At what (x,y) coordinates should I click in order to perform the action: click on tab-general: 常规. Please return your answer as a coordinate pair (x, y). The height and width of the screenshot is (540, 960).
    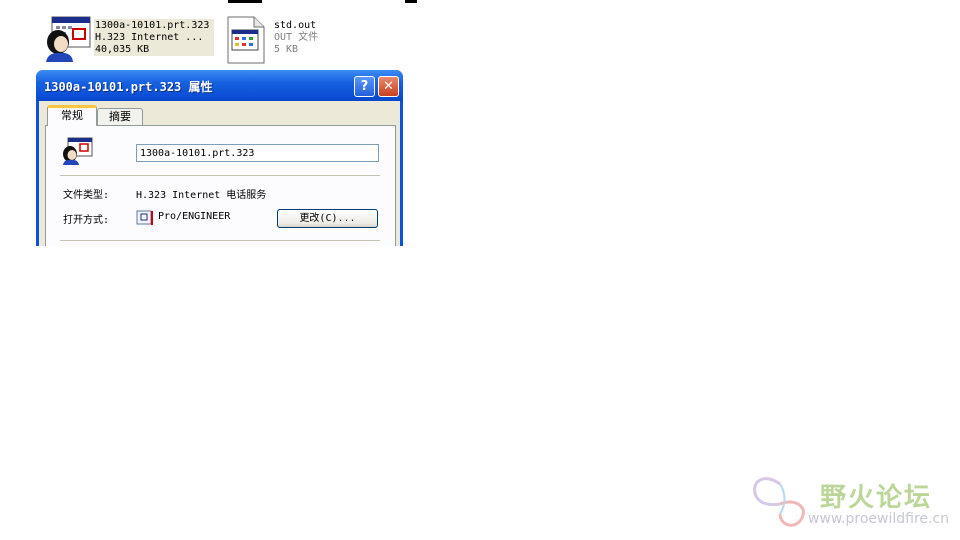
    Looking at the image, I should click on (72, 115).